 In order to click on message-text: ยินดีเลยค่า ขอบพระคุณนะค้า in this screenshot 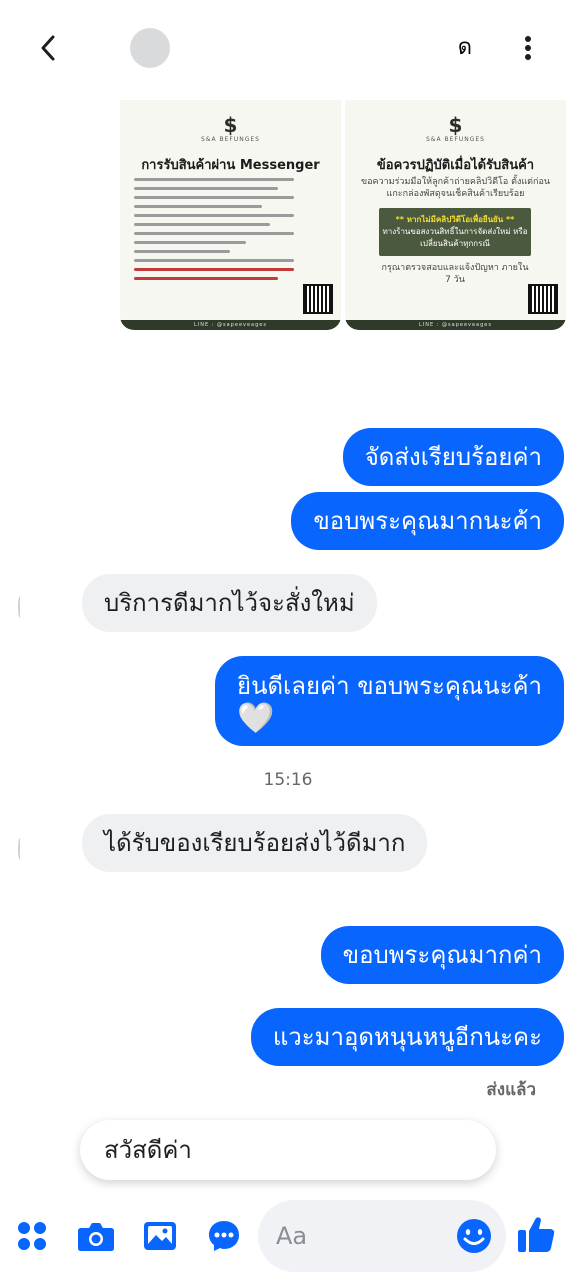, I will do `click(389, 686)`.